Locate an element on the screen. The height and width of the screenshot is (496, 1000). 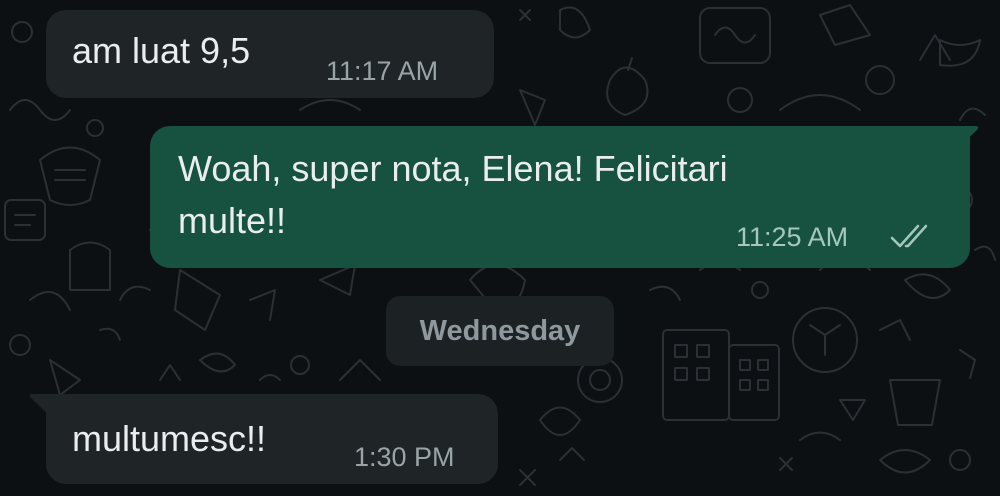
message-timestamp: 1:30 PM is located at coordinates (404, 457).